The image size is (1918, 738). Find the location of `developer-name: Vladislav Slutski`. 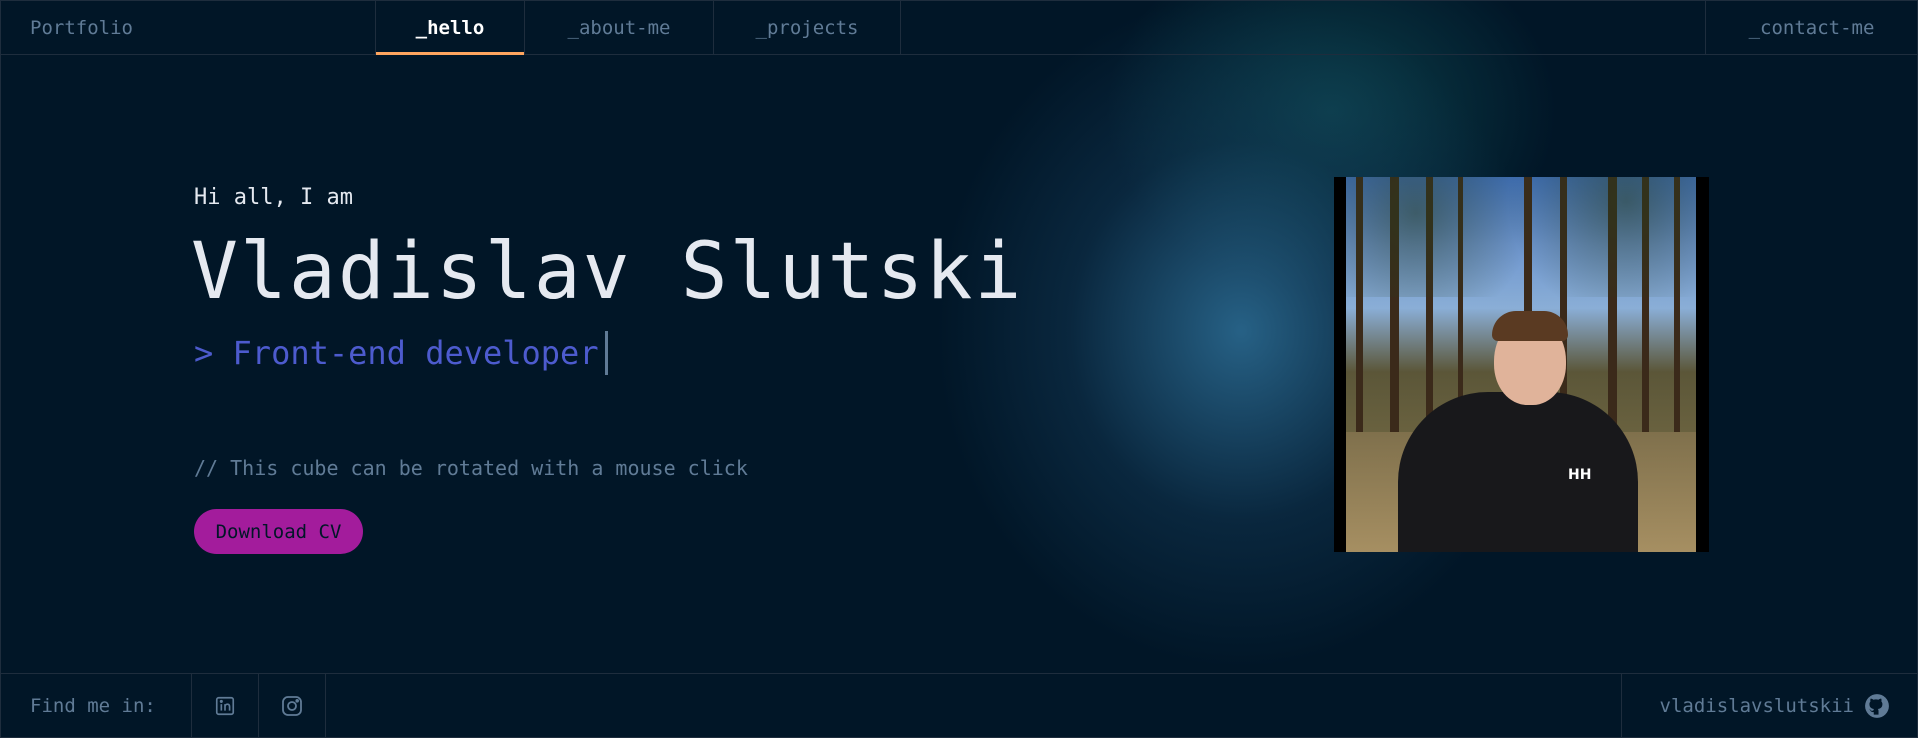

developer-name: Vladislav Slutski is located at coordinates (607, 272).